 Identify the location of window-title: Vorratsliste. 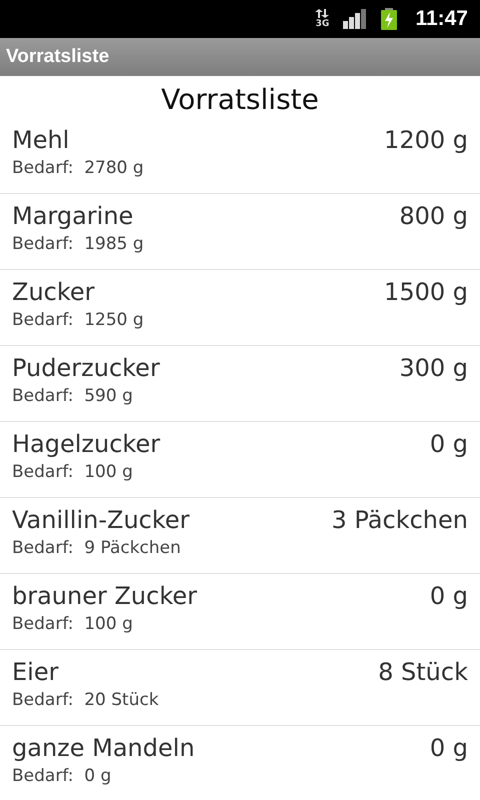
(58, 57).